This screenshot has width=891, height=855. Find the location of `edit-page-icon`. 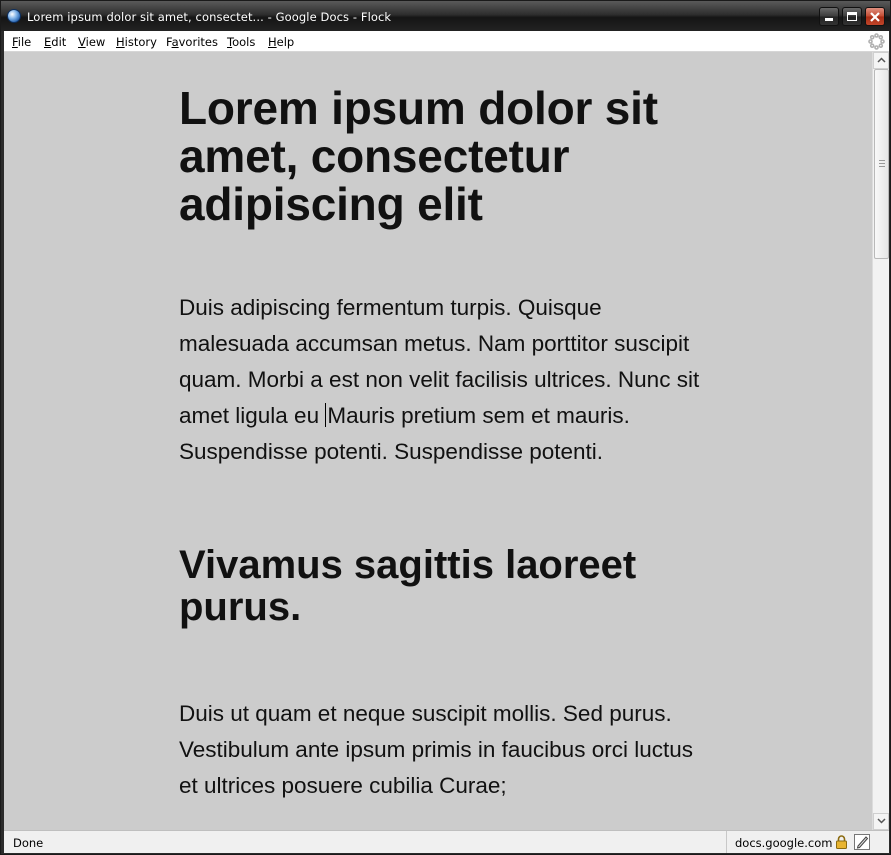

edit-page-icon is located at coordinates (862, 842).